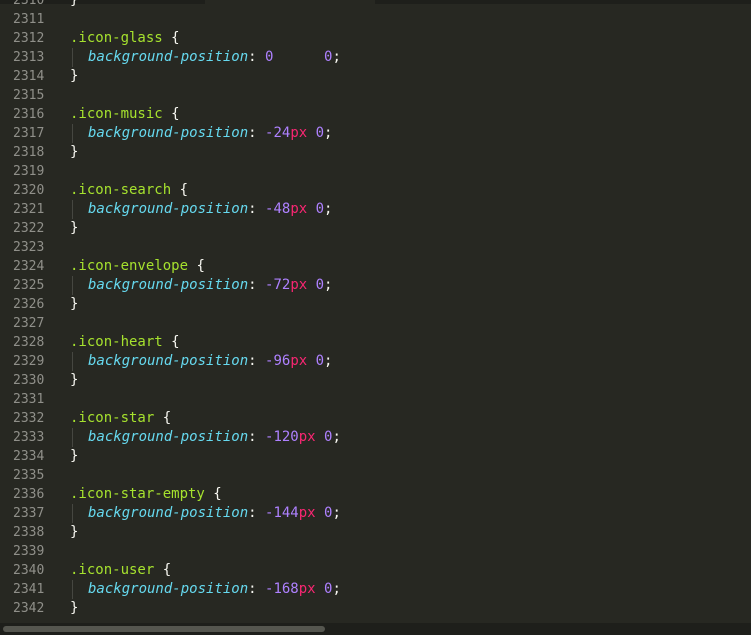 The height and width of the screenshot is (635, 751). Describe the element at coordinates (137, 266) in the screenshot. I see `code-text: .icon-envelope {` at that location.